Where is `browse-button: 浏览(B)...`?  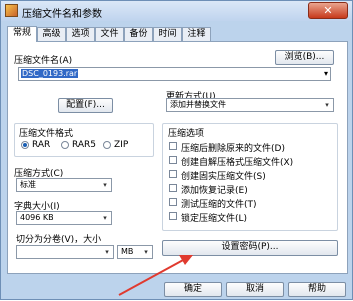 browse-button: 浏览(B)... is located at coordinates (304, 57).